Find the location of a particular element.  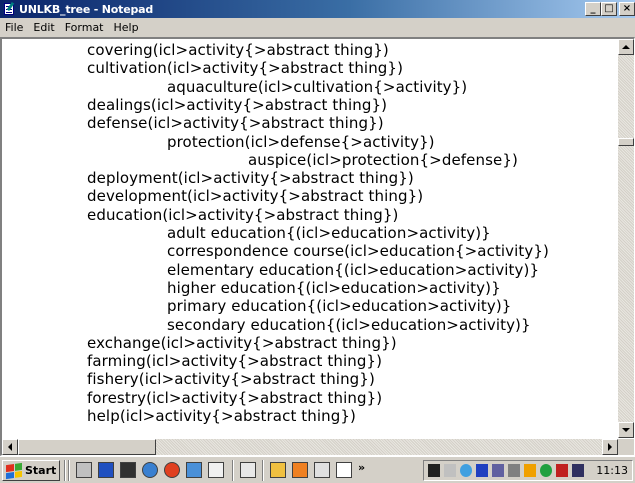

tray-printer-icon is located at coordinates (514, 470).